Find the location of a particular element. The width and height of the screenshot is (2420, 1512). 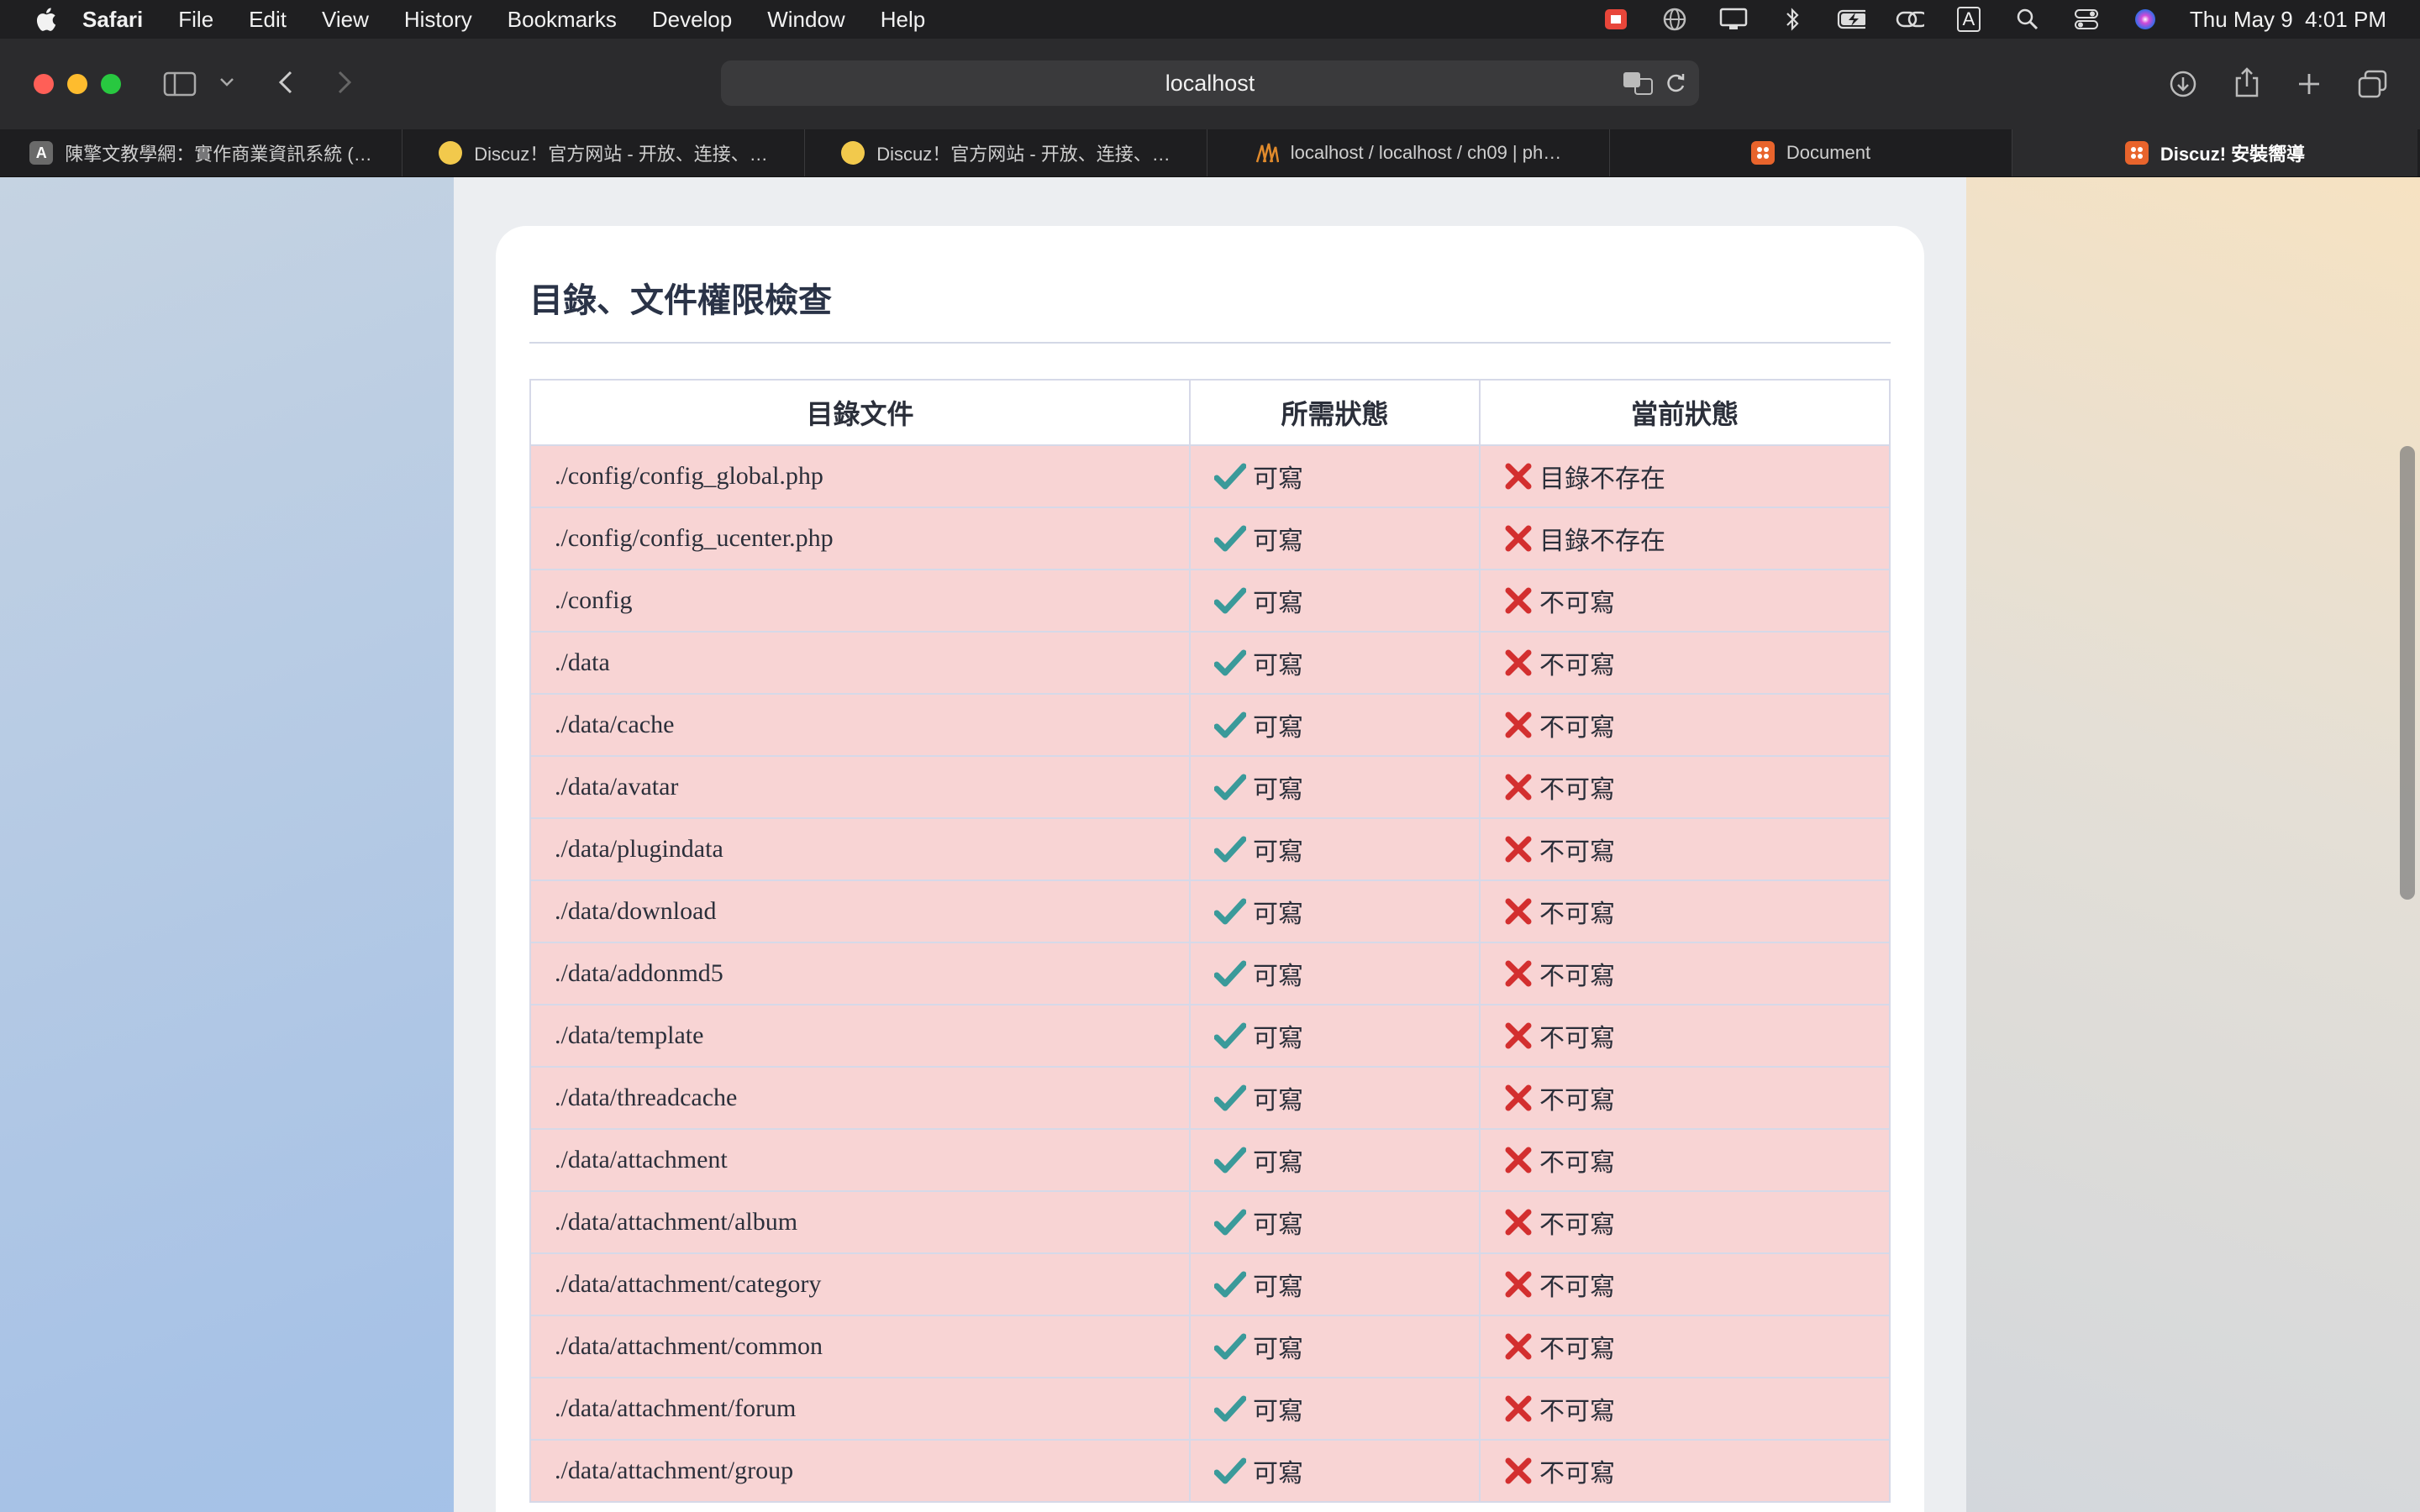

scrollbar-thumb is located at coordinates (2407, 673).